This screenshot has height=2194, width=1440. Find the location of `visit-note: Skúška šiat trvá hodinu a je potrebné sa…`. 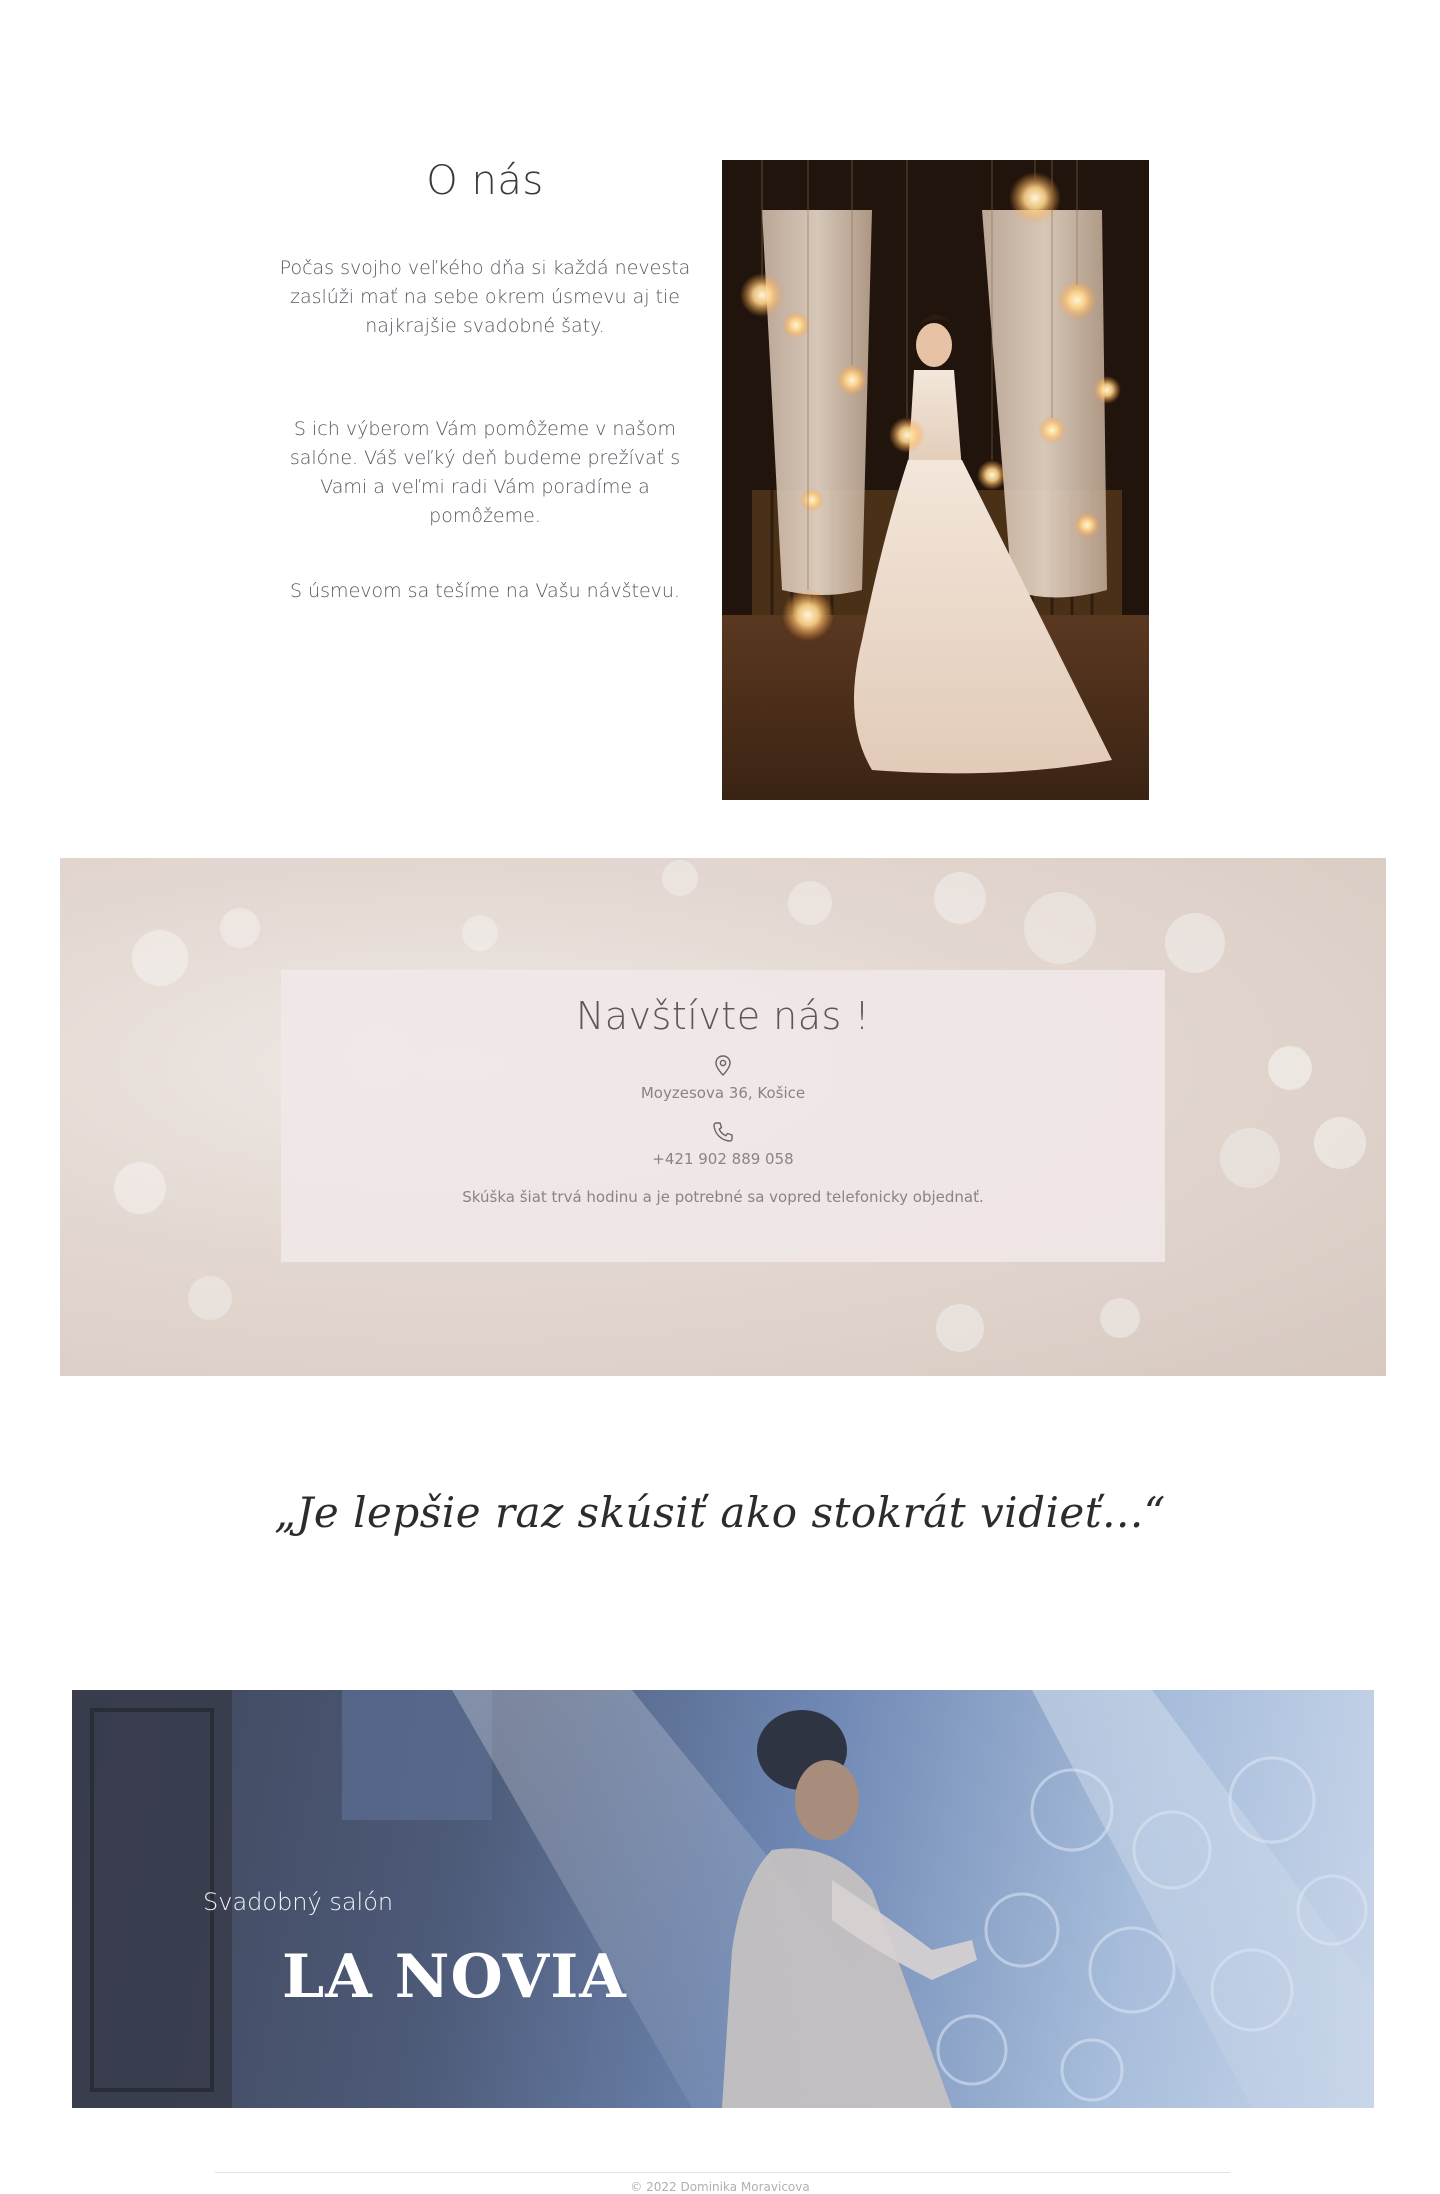

visit-note: Skúška šiat trvá hodinu a je potrebné sa… is located at coordinates (723, 1197).